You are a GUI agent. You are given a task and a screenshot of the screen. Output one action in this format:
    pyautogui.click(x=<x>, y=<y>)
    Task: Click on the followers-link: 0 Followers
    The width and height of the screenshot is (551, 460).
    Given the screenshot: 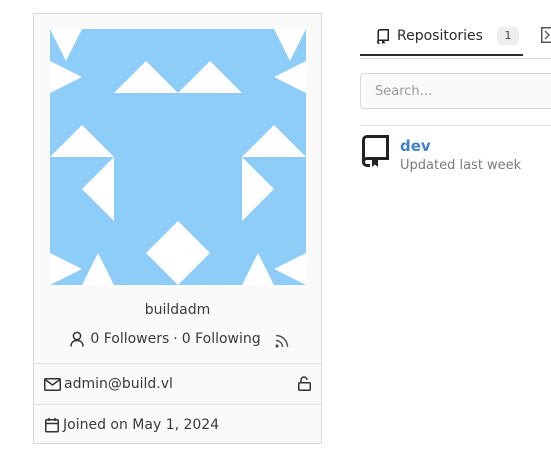 What is the action you would take?
    pyautogui.click(x=129, y=339)
    